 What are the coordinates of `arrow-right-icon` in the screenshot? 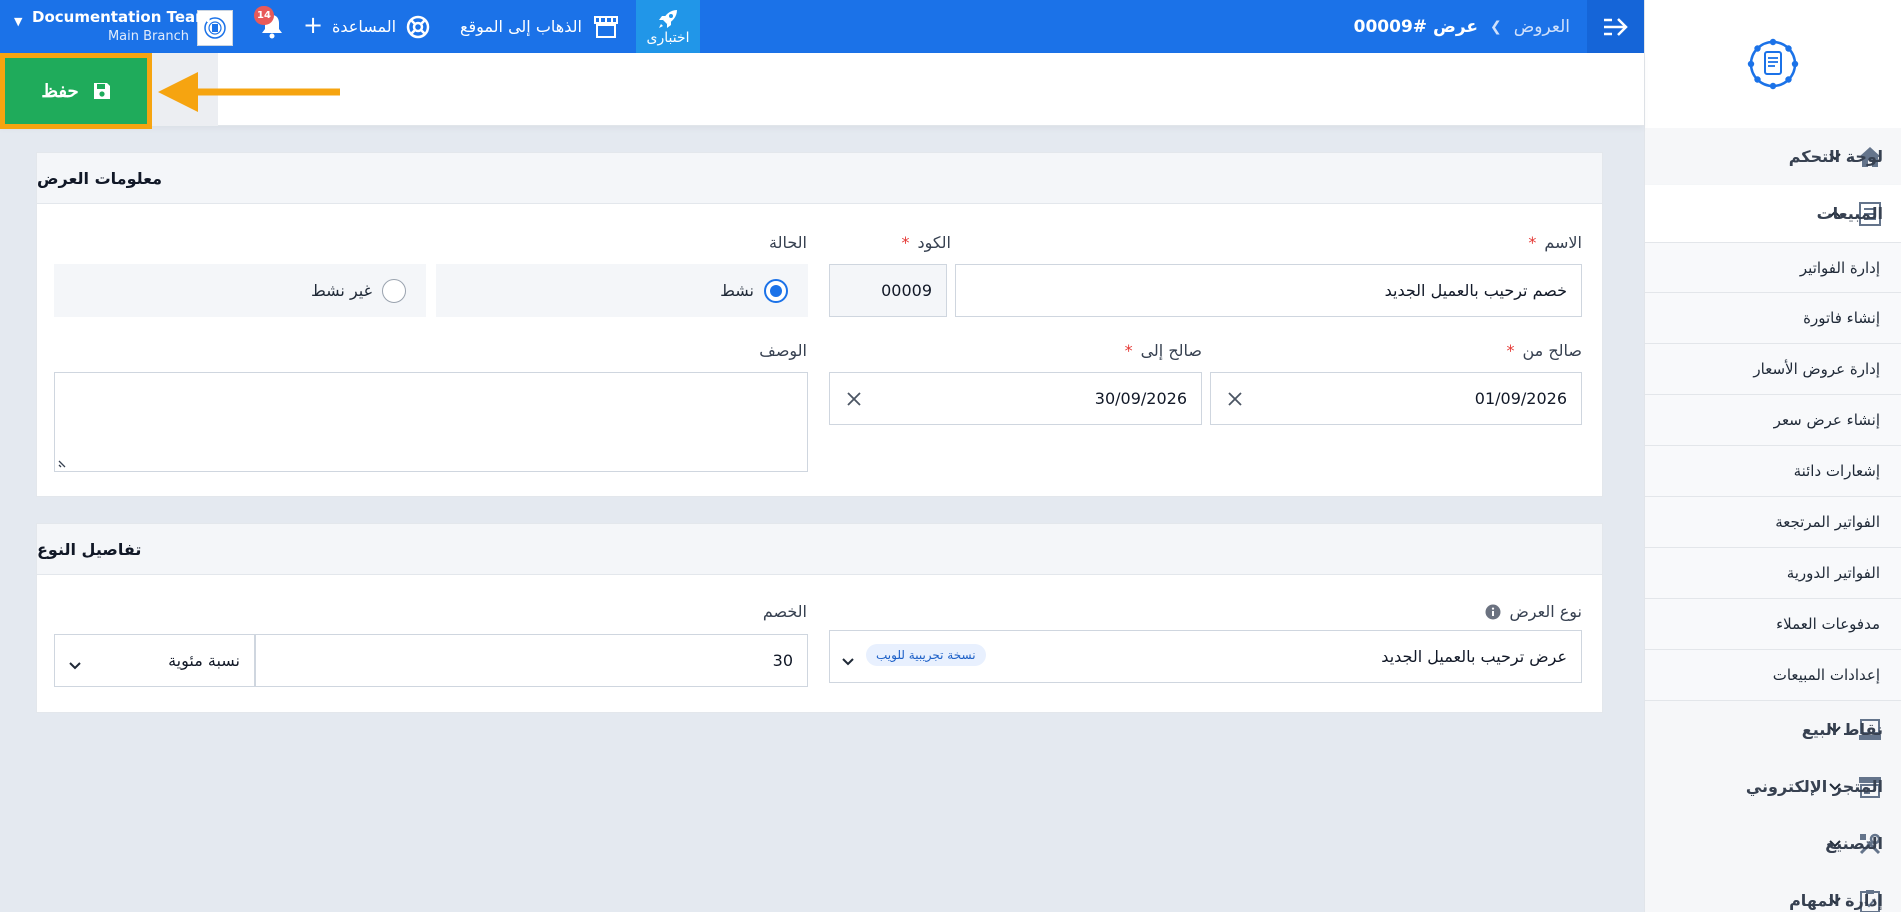 It's located at (1615, 26).